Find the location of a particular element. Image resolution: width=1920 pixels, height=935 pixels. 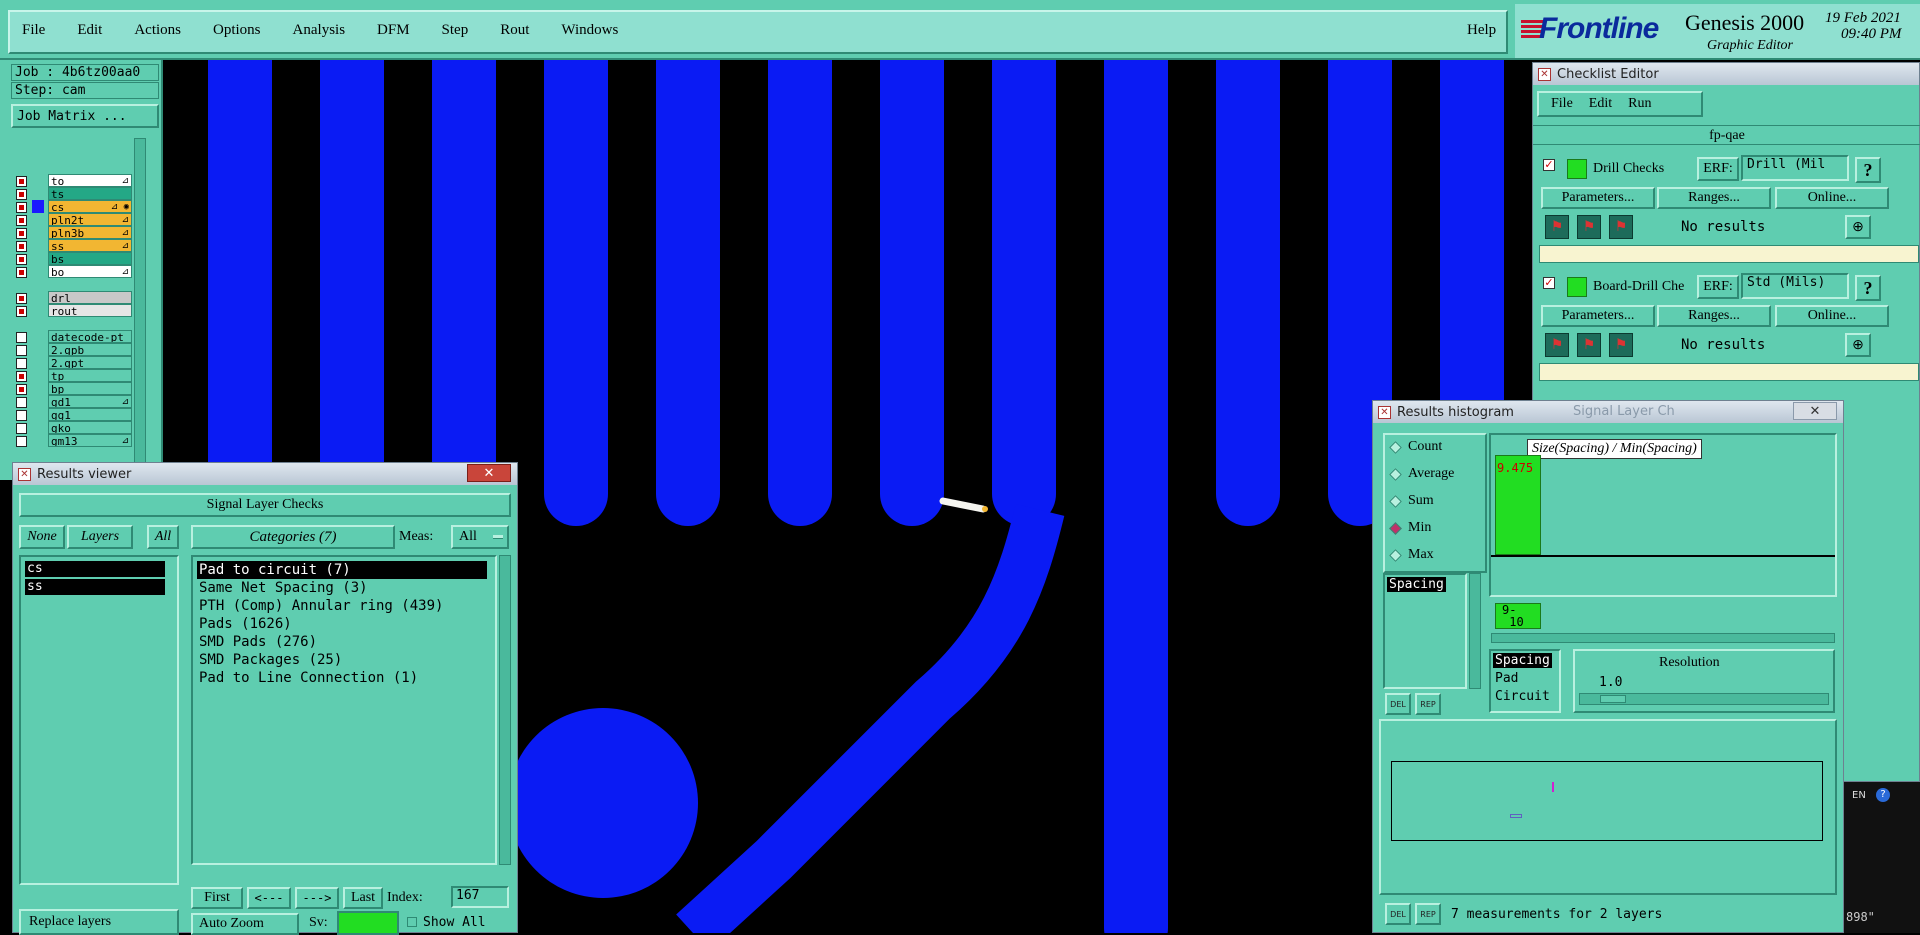

rv-category-item: PTH (Comp) Annular ring (439) is located at coordinates (342, 606).